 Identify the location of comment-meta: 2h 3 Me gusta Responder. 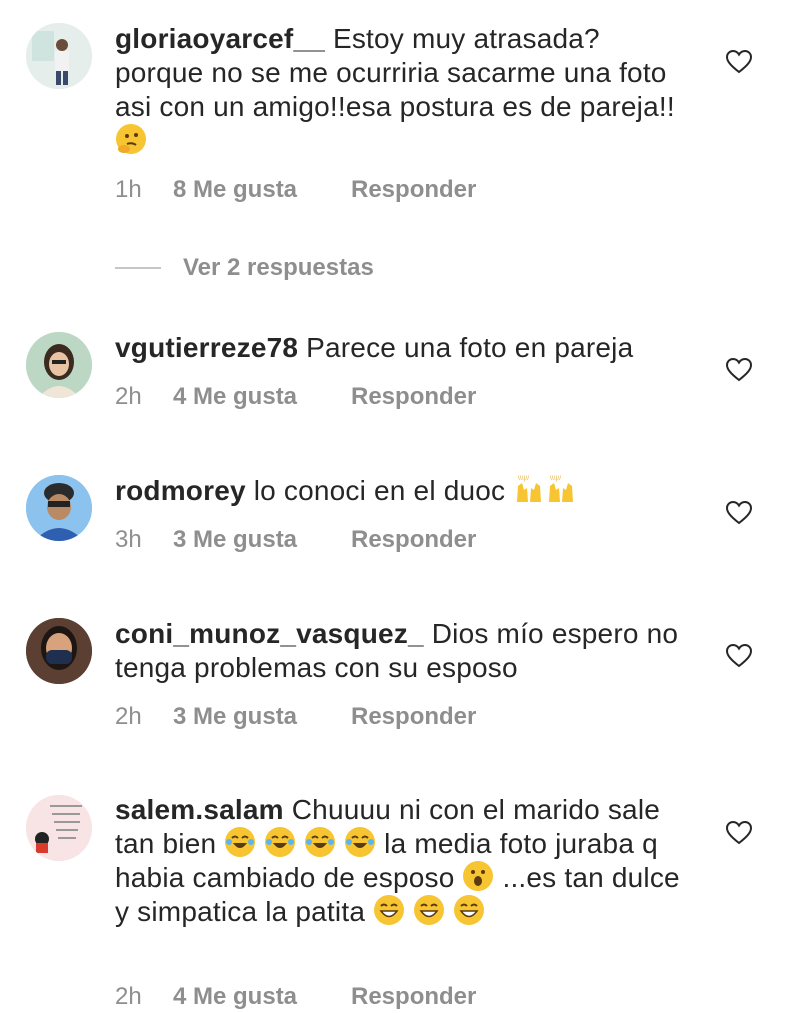
(295, 717).